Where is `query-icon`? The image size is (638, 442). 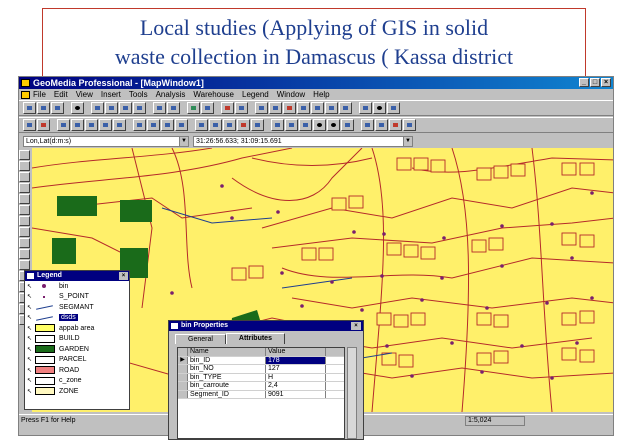
query-icon is located at coordinates (227, 108).